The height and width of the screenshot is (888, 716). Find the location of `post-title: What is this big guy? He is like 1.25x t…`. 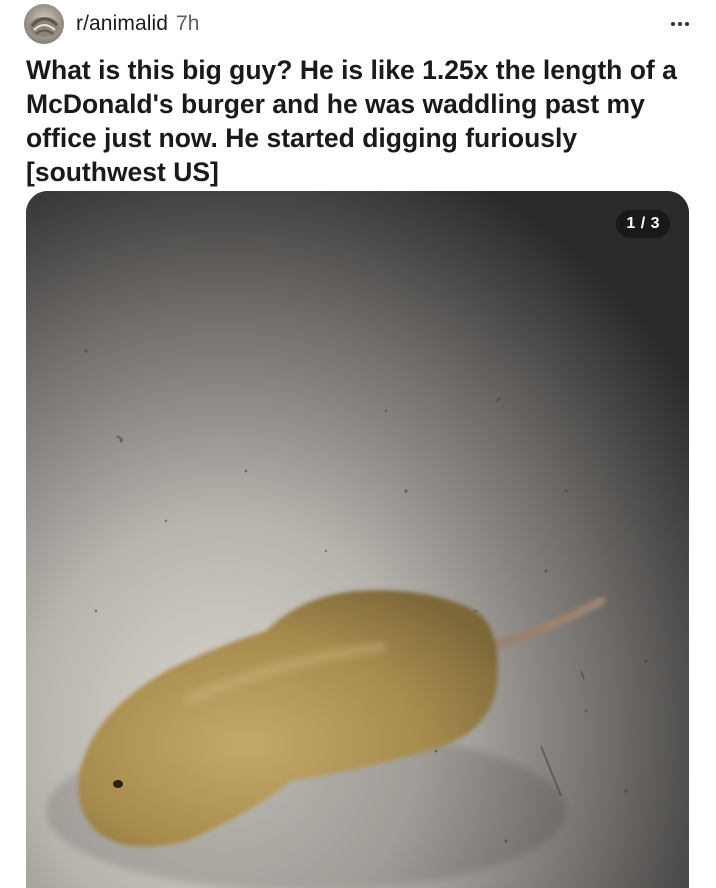

post-title: What is this big guy? He is like 1.25x t… is located at coordinates (361, 121).